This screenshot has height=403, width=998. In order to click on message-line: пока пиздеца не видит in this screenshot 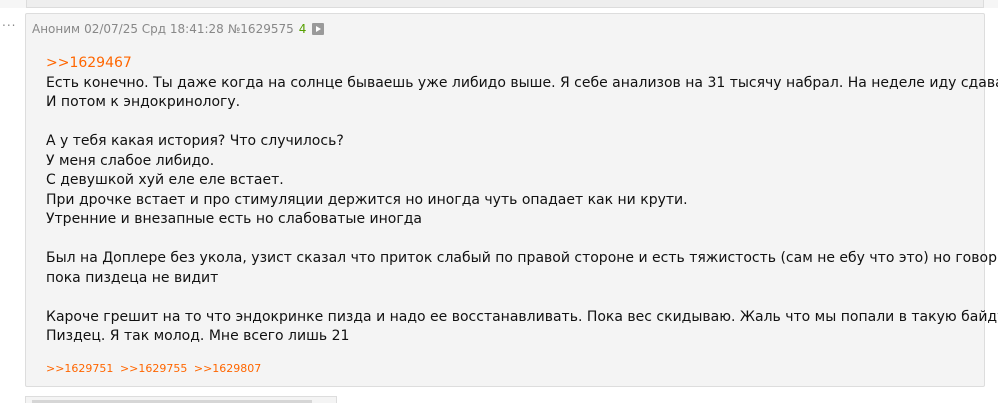, I will do `click(132, 277)`.